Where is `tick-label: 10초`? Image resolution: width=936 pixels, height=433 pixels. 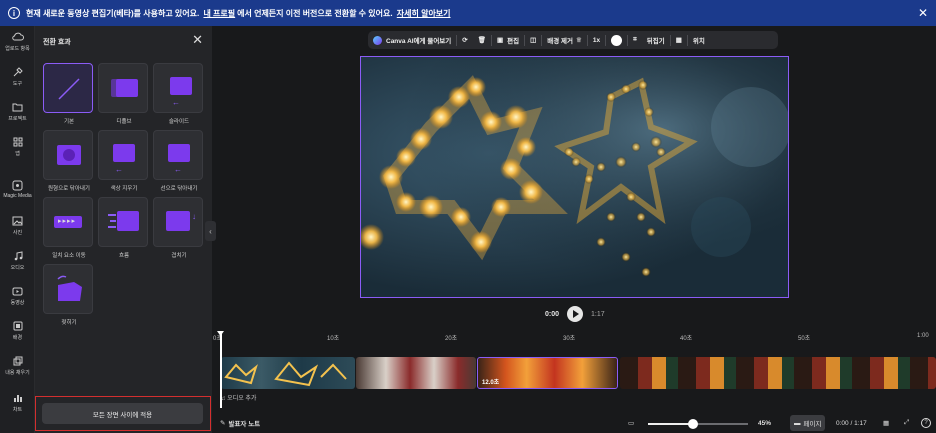 tick-label: 10초 is located at coordinates (333, 339).